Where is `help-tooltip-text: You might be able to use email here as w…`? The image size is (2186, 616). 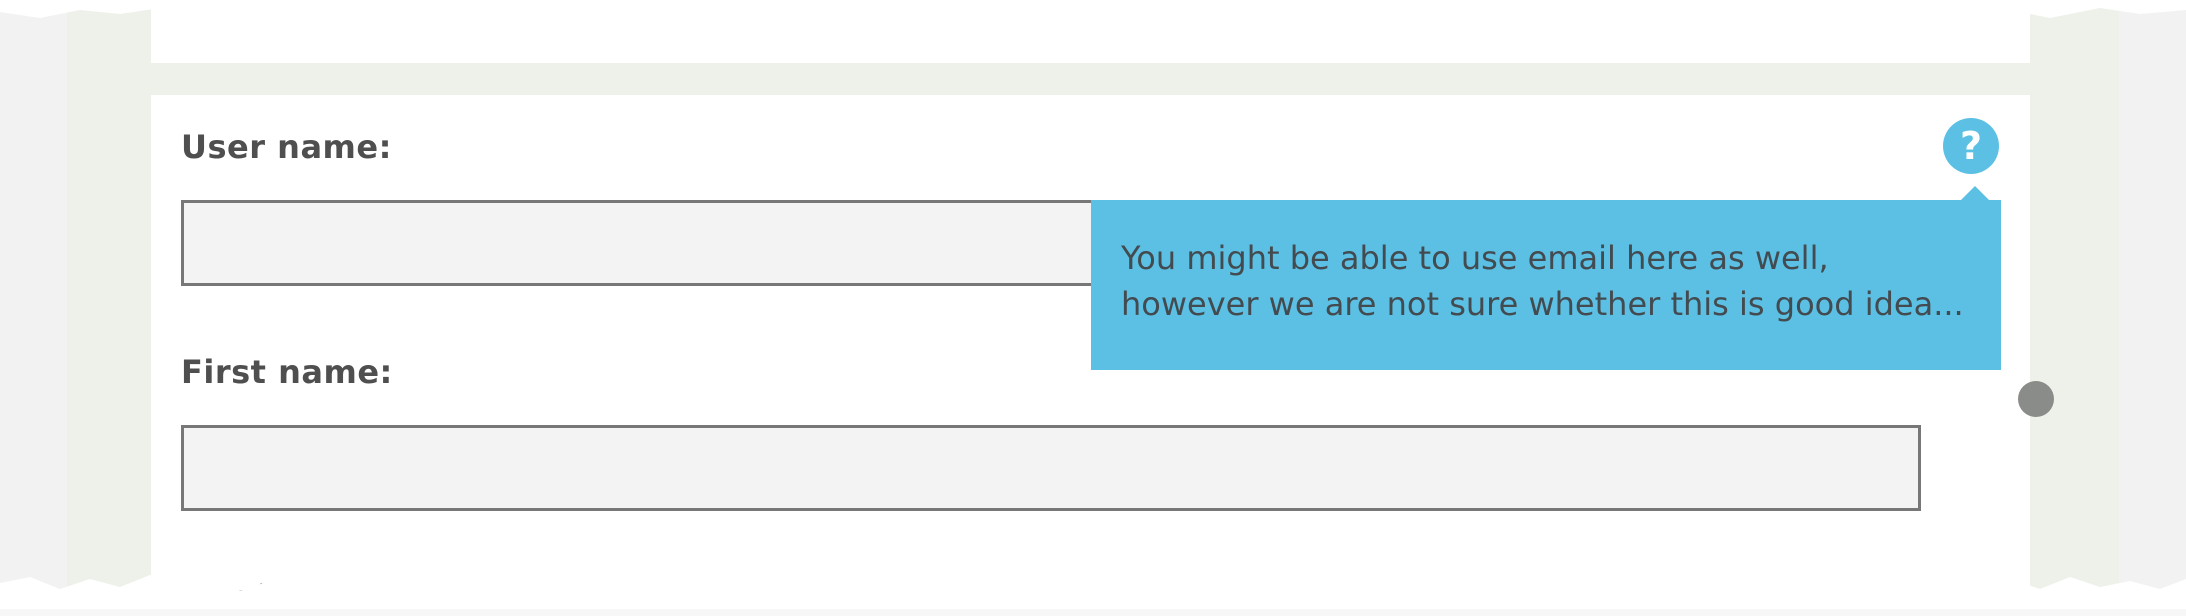 help-tooltip-text: You might be able to use email here as w… is located at coordinates (1542, 281).